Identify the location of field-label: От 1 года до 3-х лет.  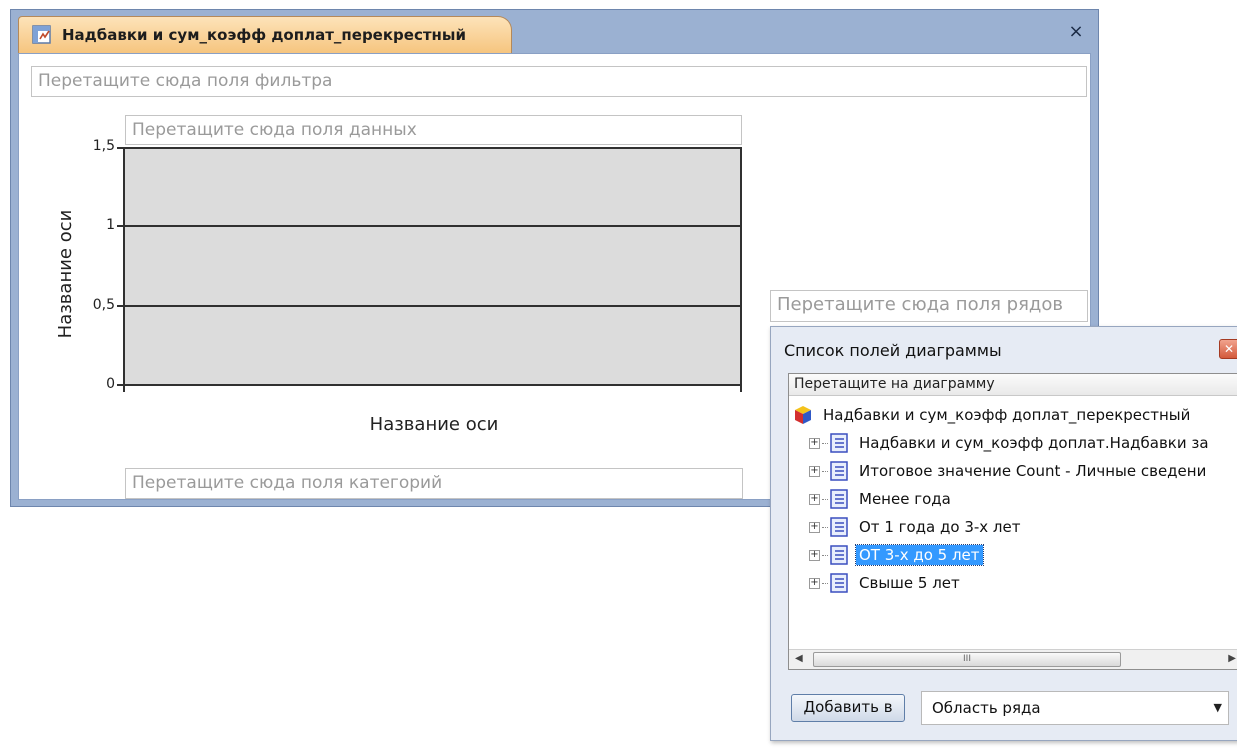
(940, 527).